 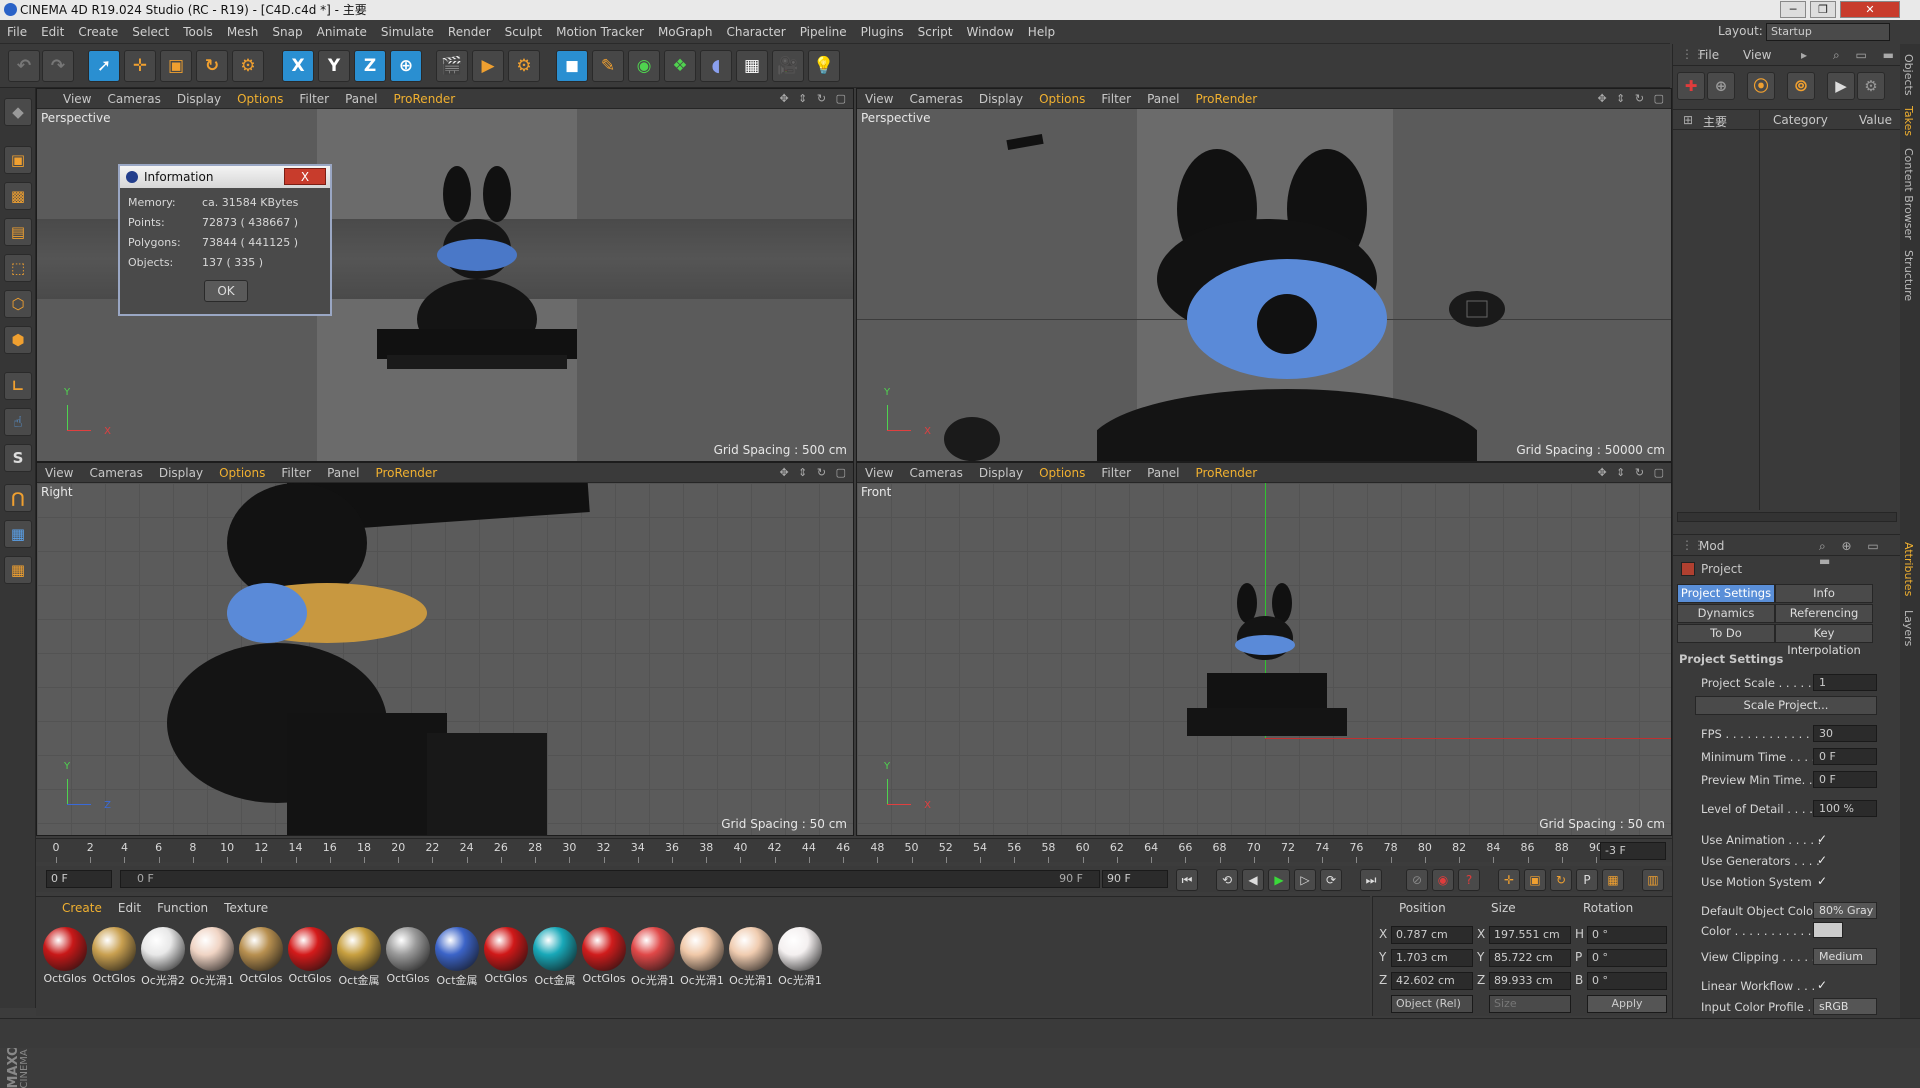 What do you see at coordinates (18, 232) in the screenshot?
I see `workplane-icon: ▤` at bounding box center [18, 232].